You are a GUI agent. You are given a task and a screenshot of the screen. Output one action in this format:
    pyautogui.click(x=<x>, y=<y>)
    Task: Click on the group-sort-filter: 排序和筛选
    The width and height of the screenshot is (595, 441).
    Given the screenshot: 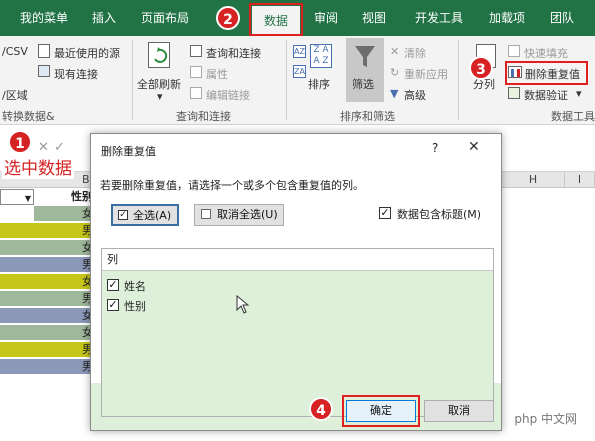 What is the action you would take?
    pyautogui.click(x=367, y=116)
    